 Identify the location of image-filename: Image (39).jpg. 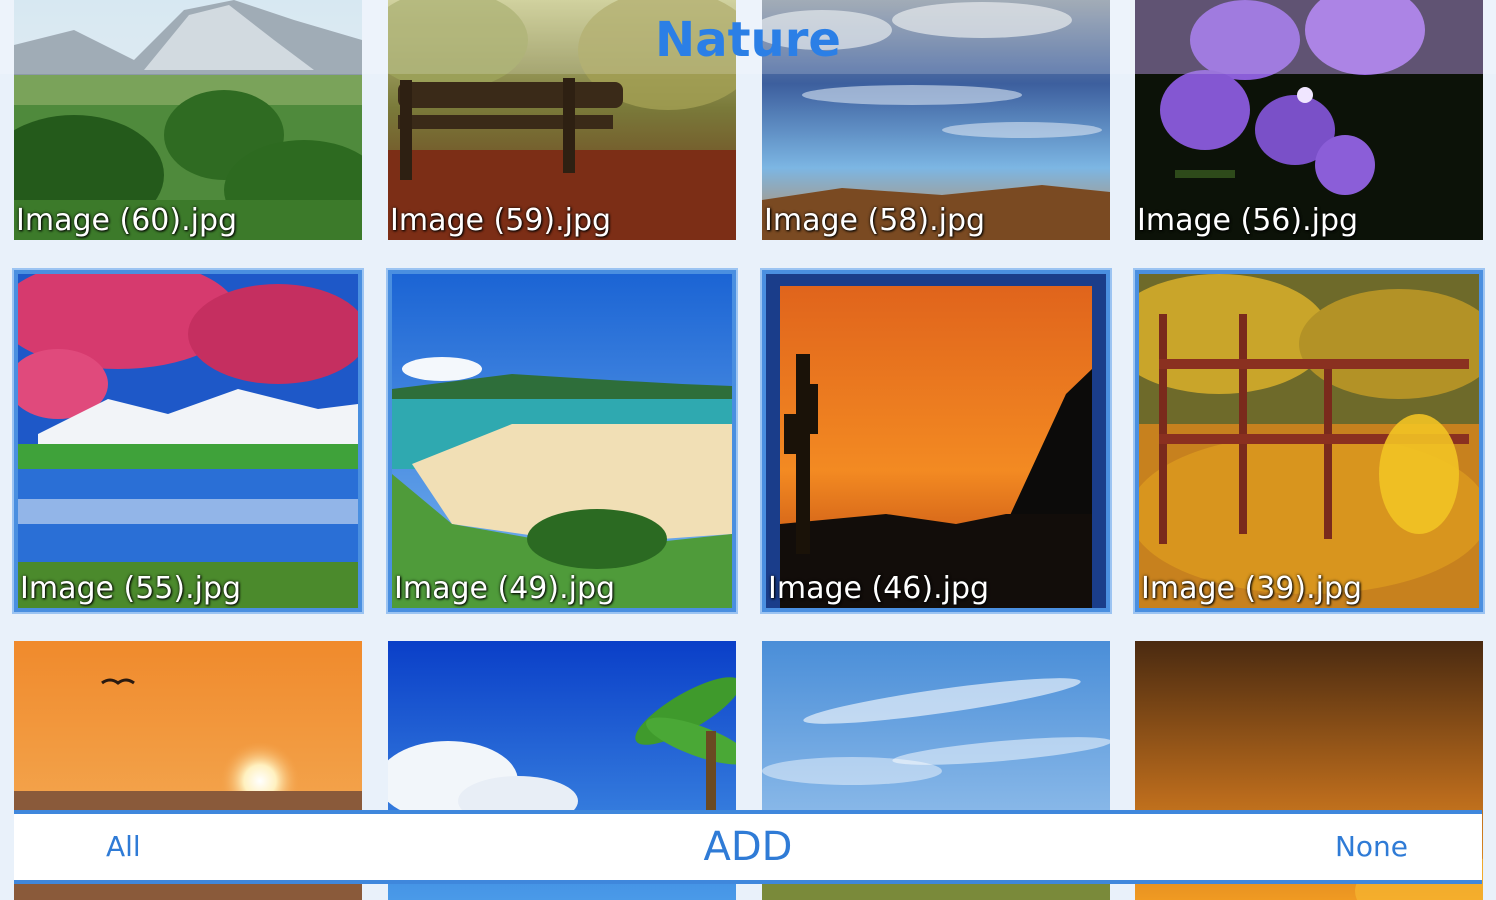
(1252, 588).